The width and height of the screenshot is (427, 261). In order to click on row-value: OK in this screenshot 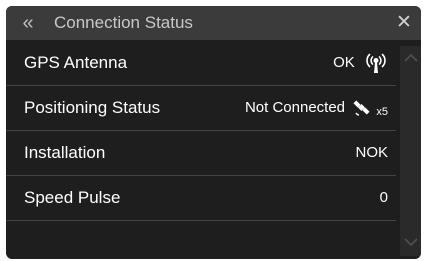, I will do `click(360, 63)`.